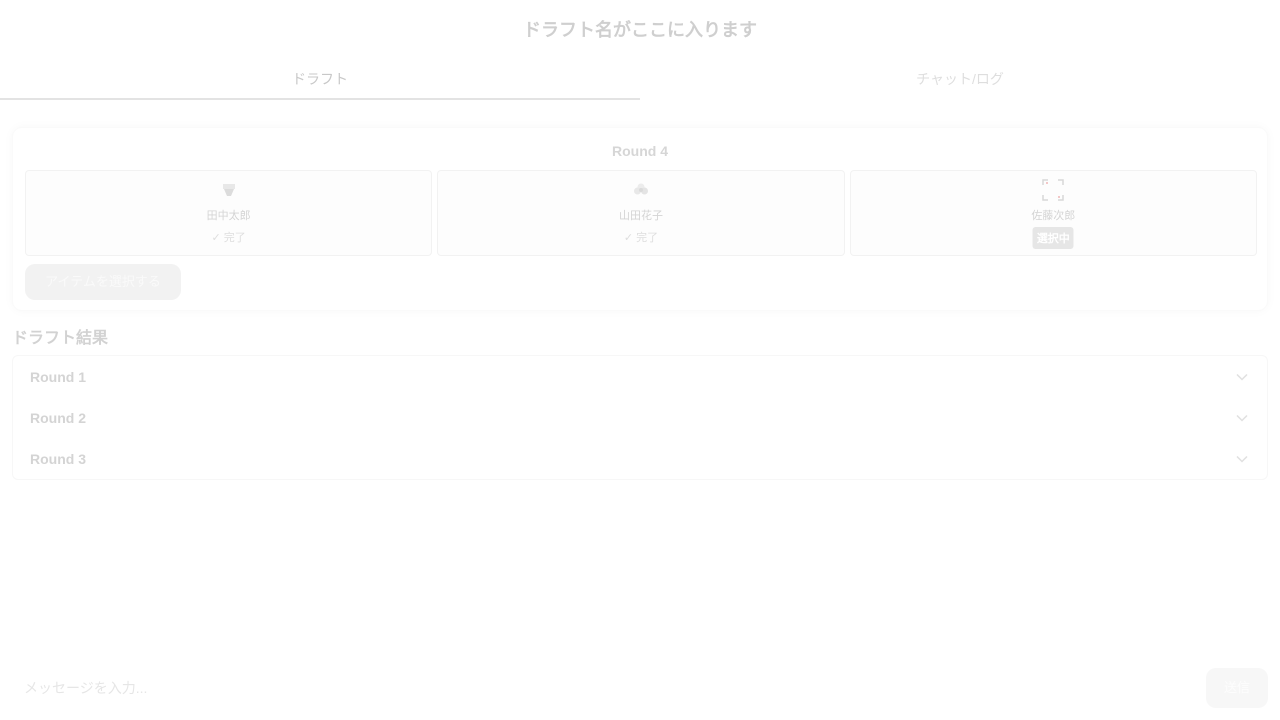  I want to click on player-list: 田中太郎 ✓ 完了 山田花子 ✓ 完了 佐藤次郎 選択中, so click(641, 213).